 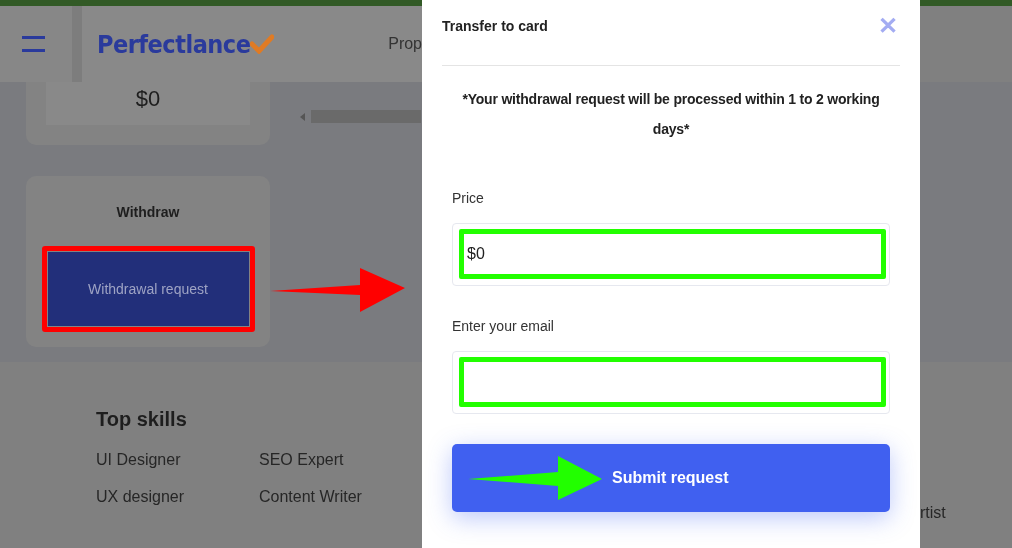 I want to click on input-field: $0, so click(x=671, y=254).